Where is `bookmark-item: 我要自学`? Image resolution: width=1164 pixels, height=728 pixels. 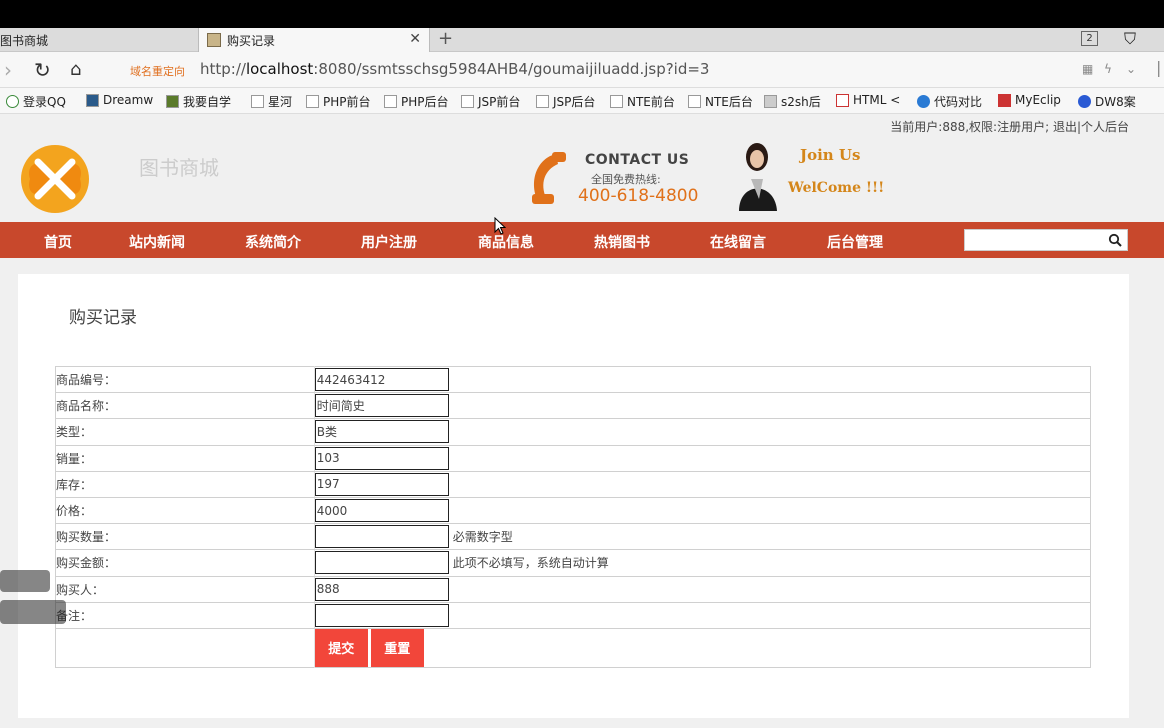
bookmark-item: 我要自学 is located at coordinates (198, 101).